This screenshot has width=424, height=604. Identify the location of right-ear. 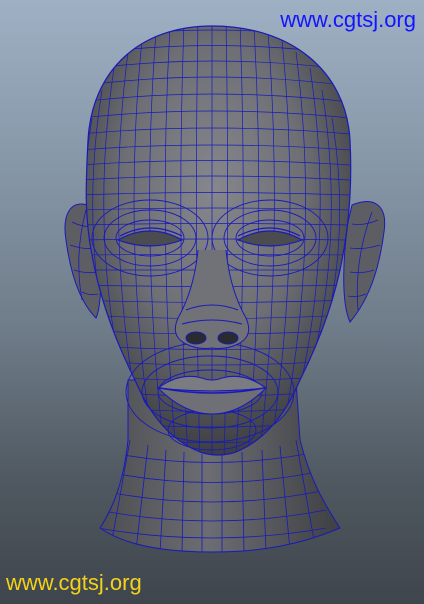
(364, 262).